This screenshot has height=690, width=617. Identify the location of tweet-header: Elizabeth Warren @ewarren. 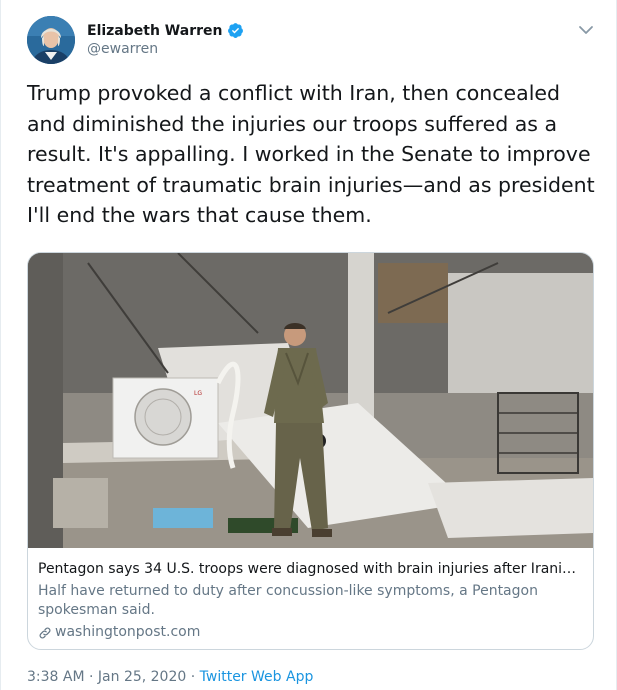
(311, 42).